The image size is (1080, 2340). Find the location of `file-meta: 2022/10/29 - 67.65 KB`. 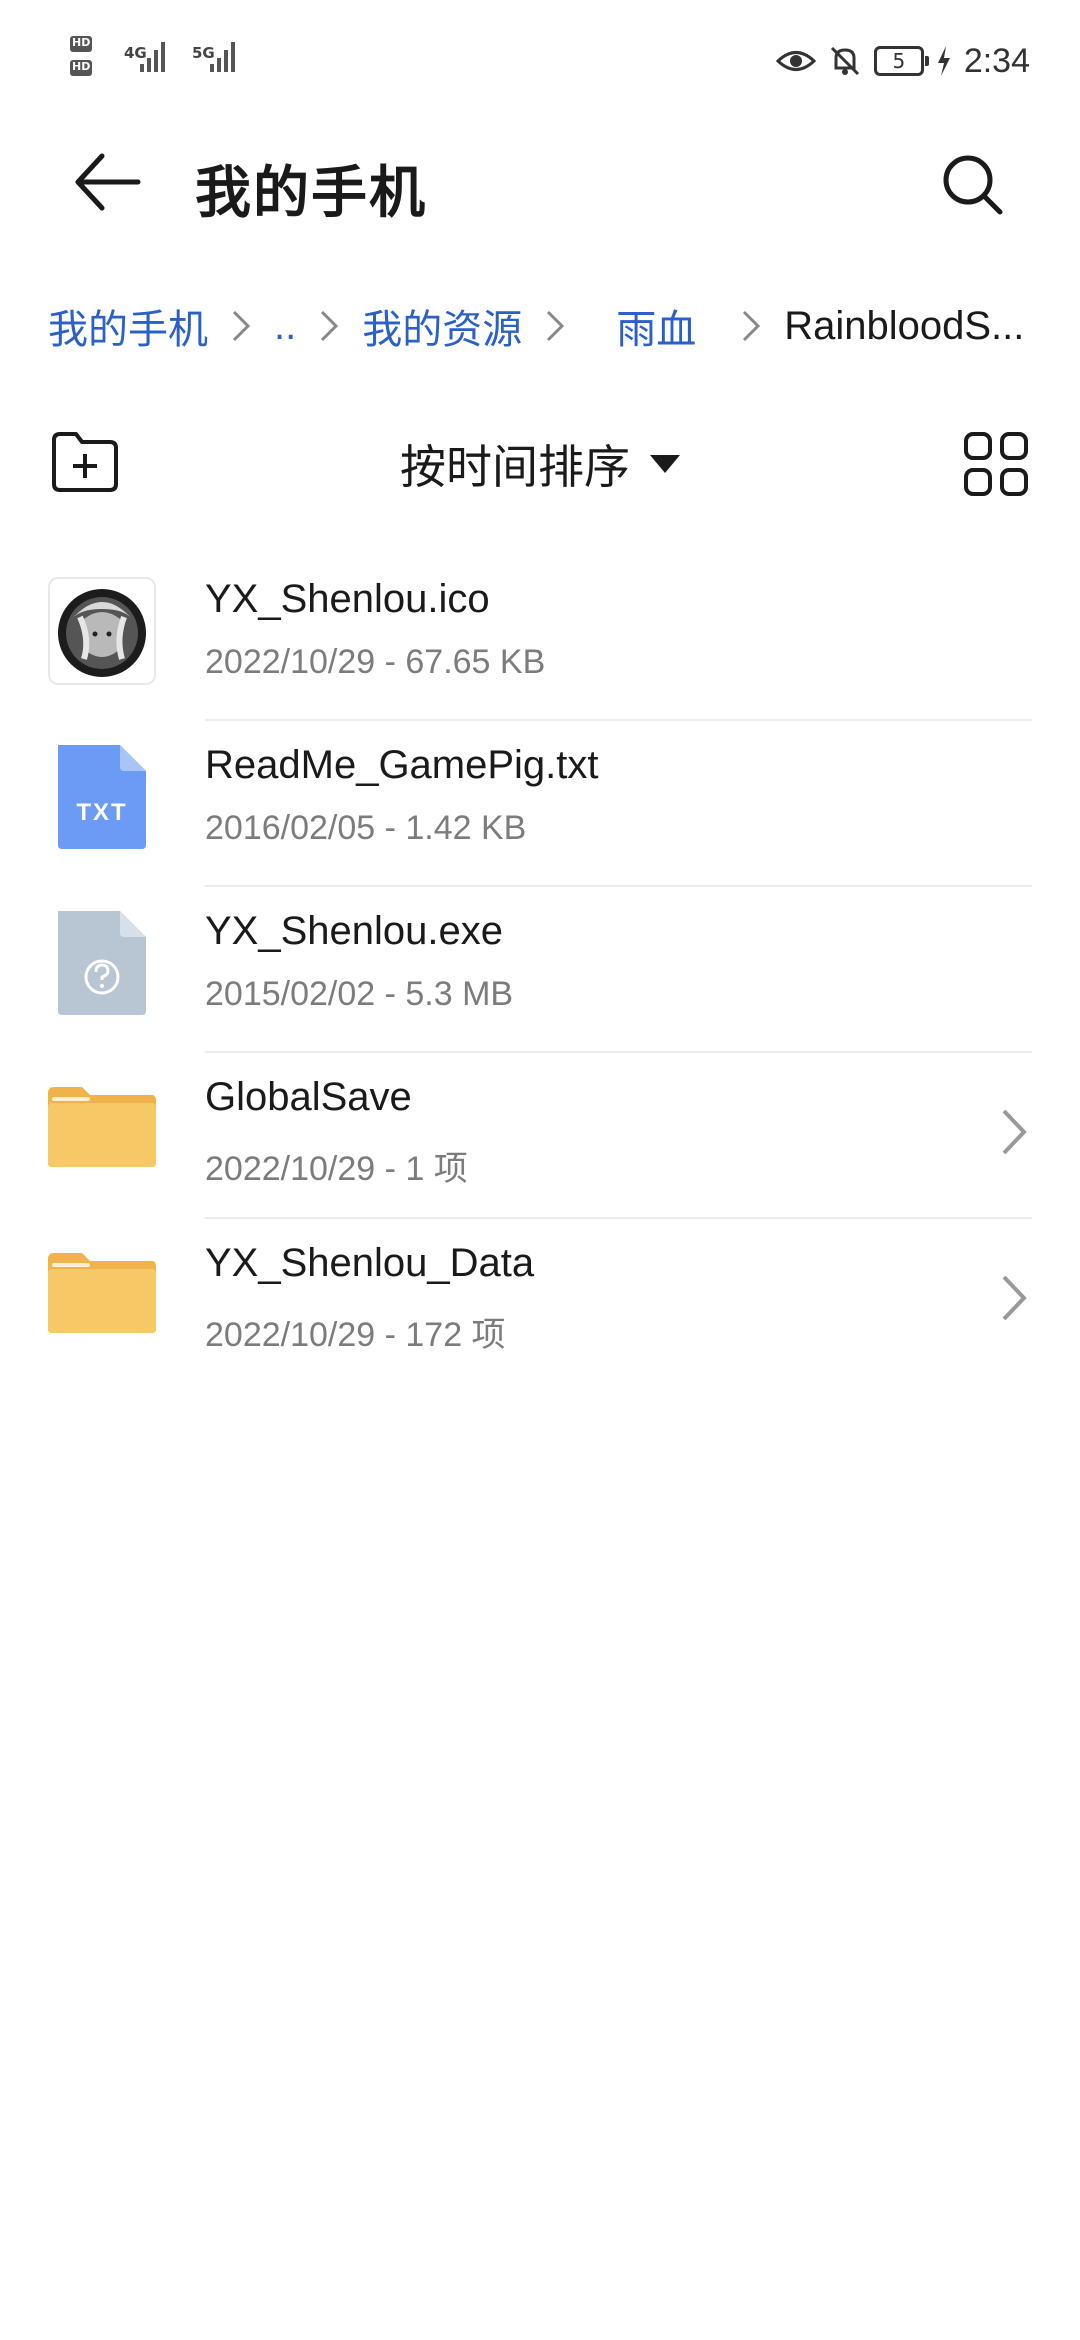

file-meta: 2022/10/29 - 67.65 KB is located at coordinates (375, 662).